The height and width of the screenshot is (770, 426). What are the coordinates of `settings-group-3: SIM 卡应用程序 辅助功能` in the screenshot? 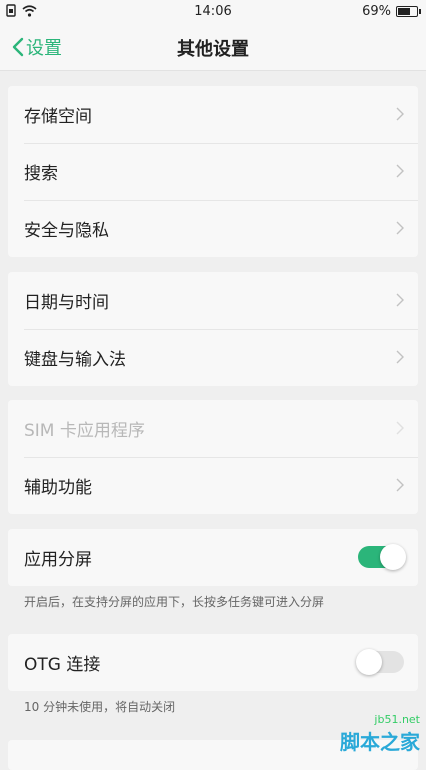 It's located at (213, 457).